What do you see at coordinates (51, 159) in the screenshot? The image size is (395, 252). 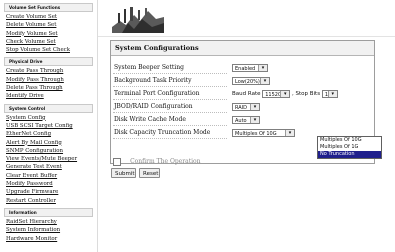 I see `nav-link-view-events: View Events/Mute Beeper` at bounding box center [51, 159].